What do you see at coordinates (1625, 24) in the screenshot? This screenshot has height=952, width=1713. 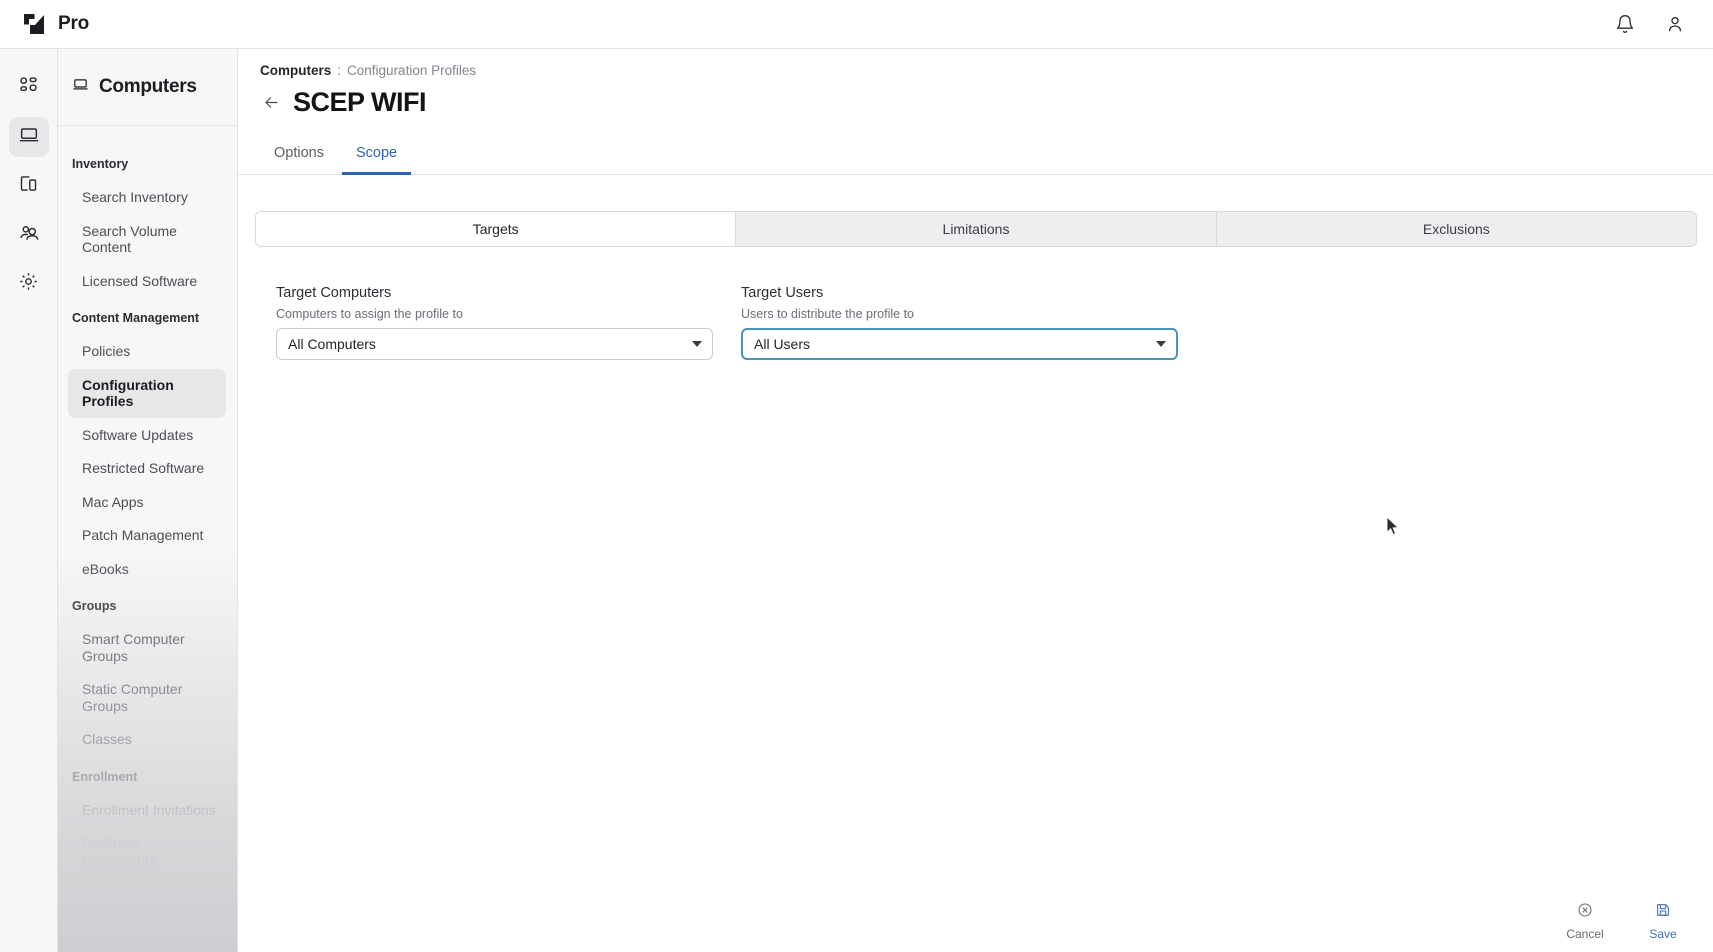 I see `bell-icon` at bounding box center [1625, 24].